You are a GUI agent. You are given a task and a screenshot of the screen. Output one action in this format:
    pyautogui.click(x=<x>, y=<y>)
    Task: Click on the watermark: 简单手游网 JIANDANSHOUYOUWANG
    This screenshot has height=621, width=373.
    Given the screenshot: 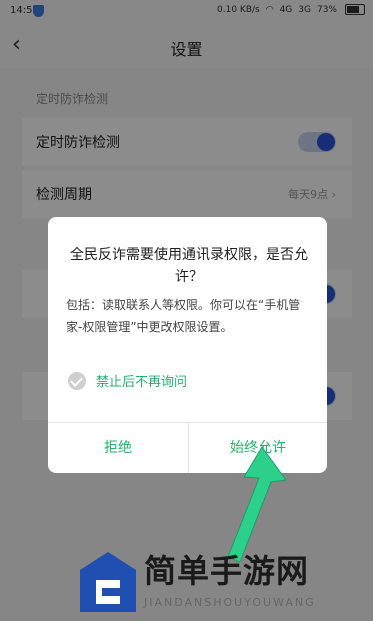 What is the action you would take?
    pyautogui.click(x=223, y=581)
    